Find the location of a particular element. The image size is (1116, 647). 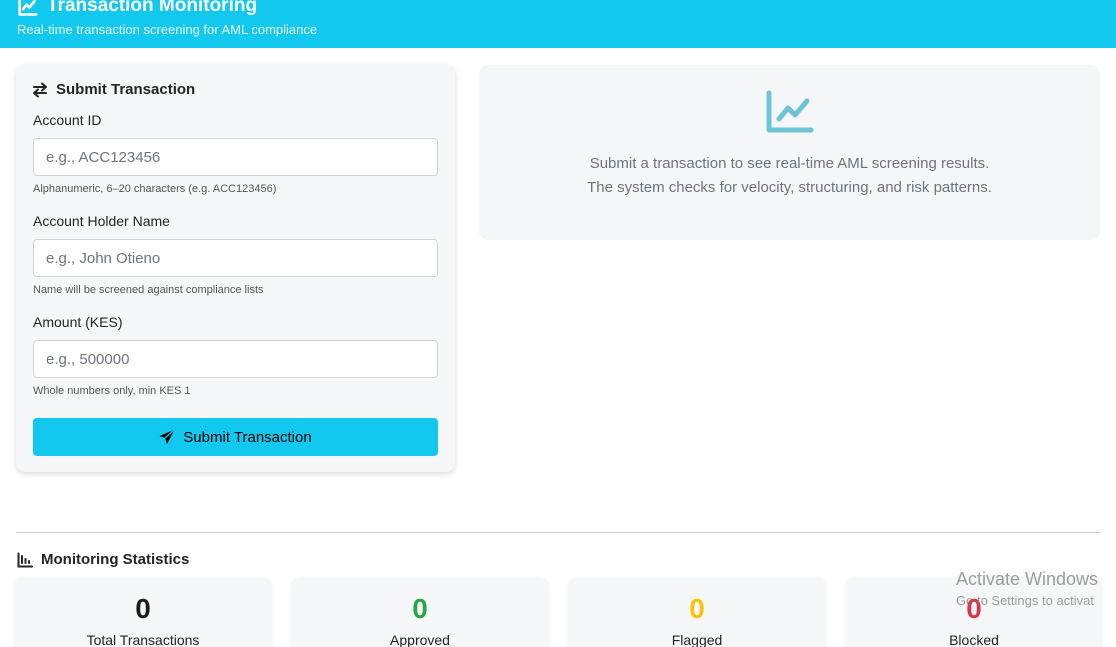

stat-value-approved: 0 is located at coordinates (420, 608).